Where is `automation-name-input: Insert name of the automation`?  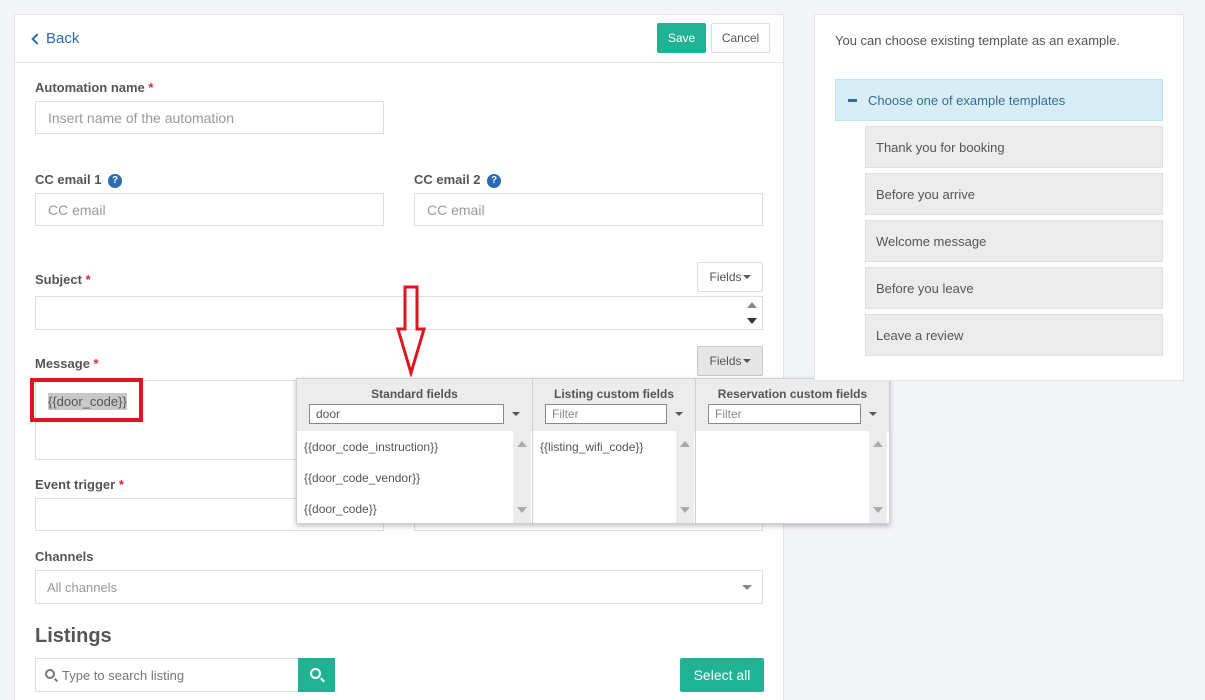 automation-name-input: Insert name of the automation is located at coordinates (209, 117).